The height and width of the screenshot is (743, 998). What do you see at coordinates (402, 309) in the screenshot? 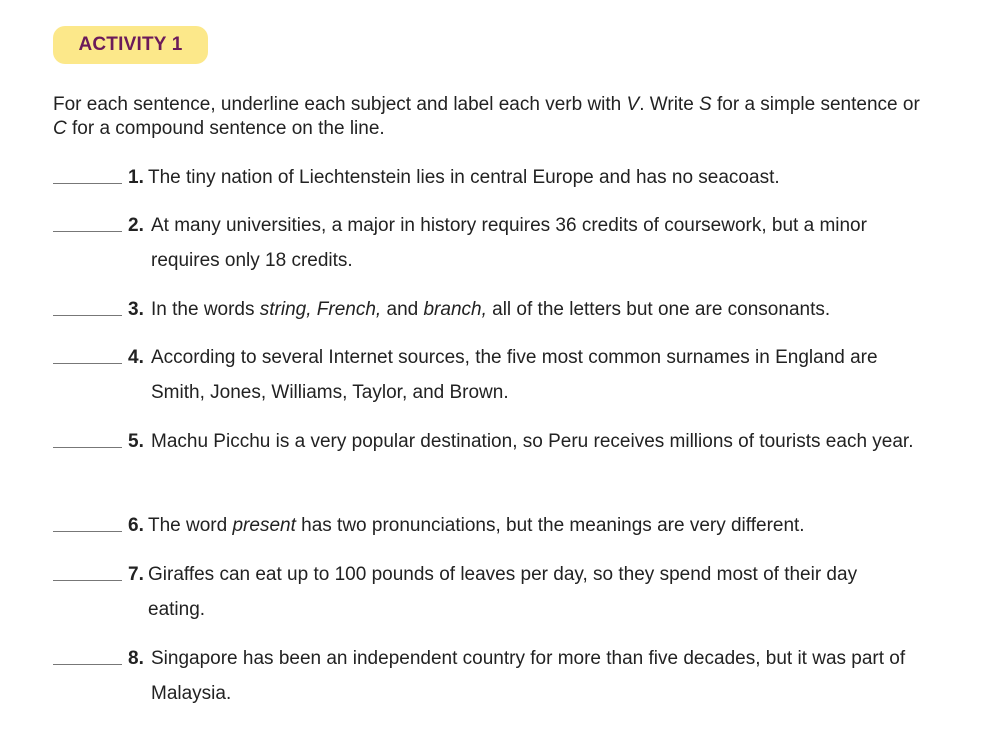
I see `item-3-text-b: and` at bounding box center [402, 309].